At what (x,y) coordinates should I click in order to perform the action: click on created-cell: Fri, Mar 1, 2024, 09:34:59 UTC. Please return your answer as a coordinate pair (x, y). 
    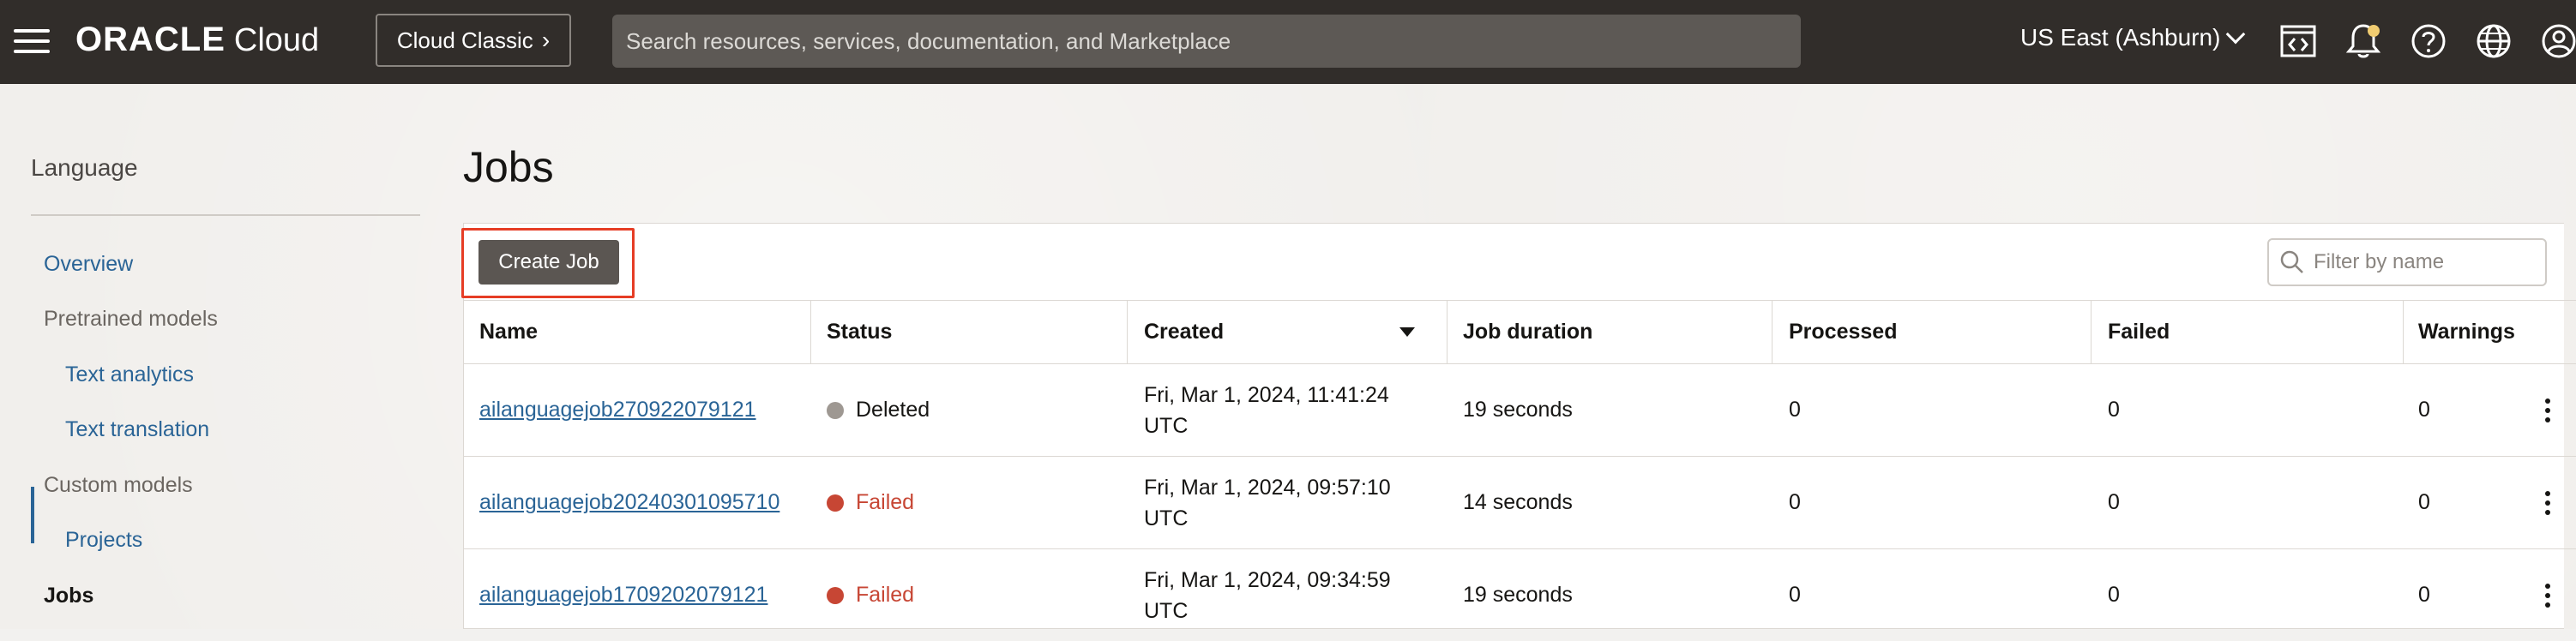
    Looking at the image, I should click on (1285, 595).